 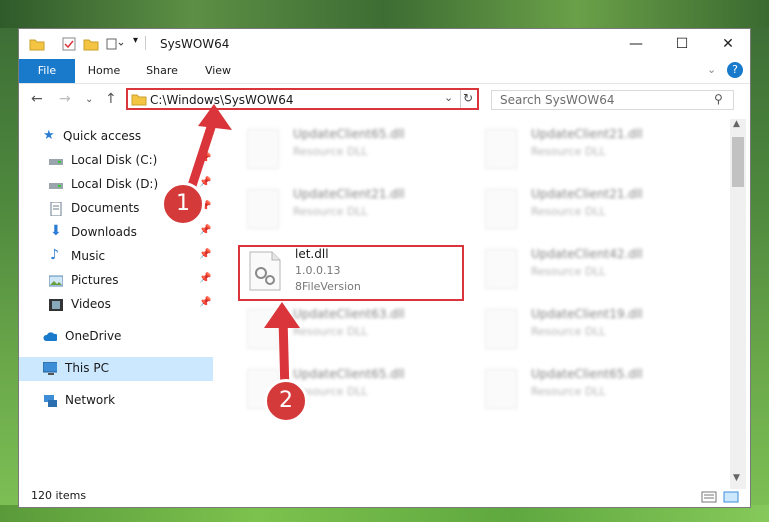 I want to click on step-2-badge: 2, so click(x=286, y=401).